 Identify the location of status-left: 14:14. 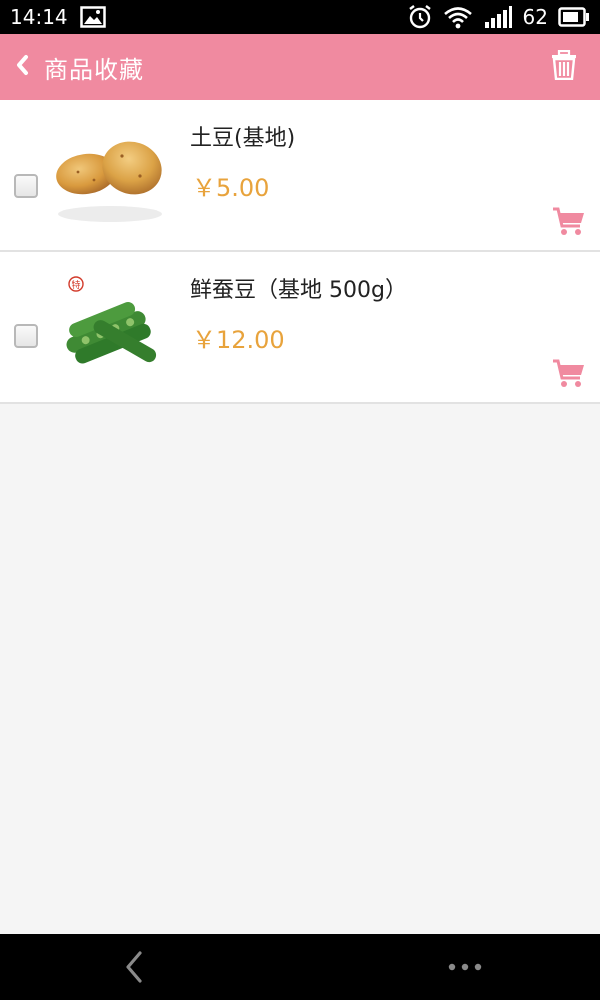
(58, 17).